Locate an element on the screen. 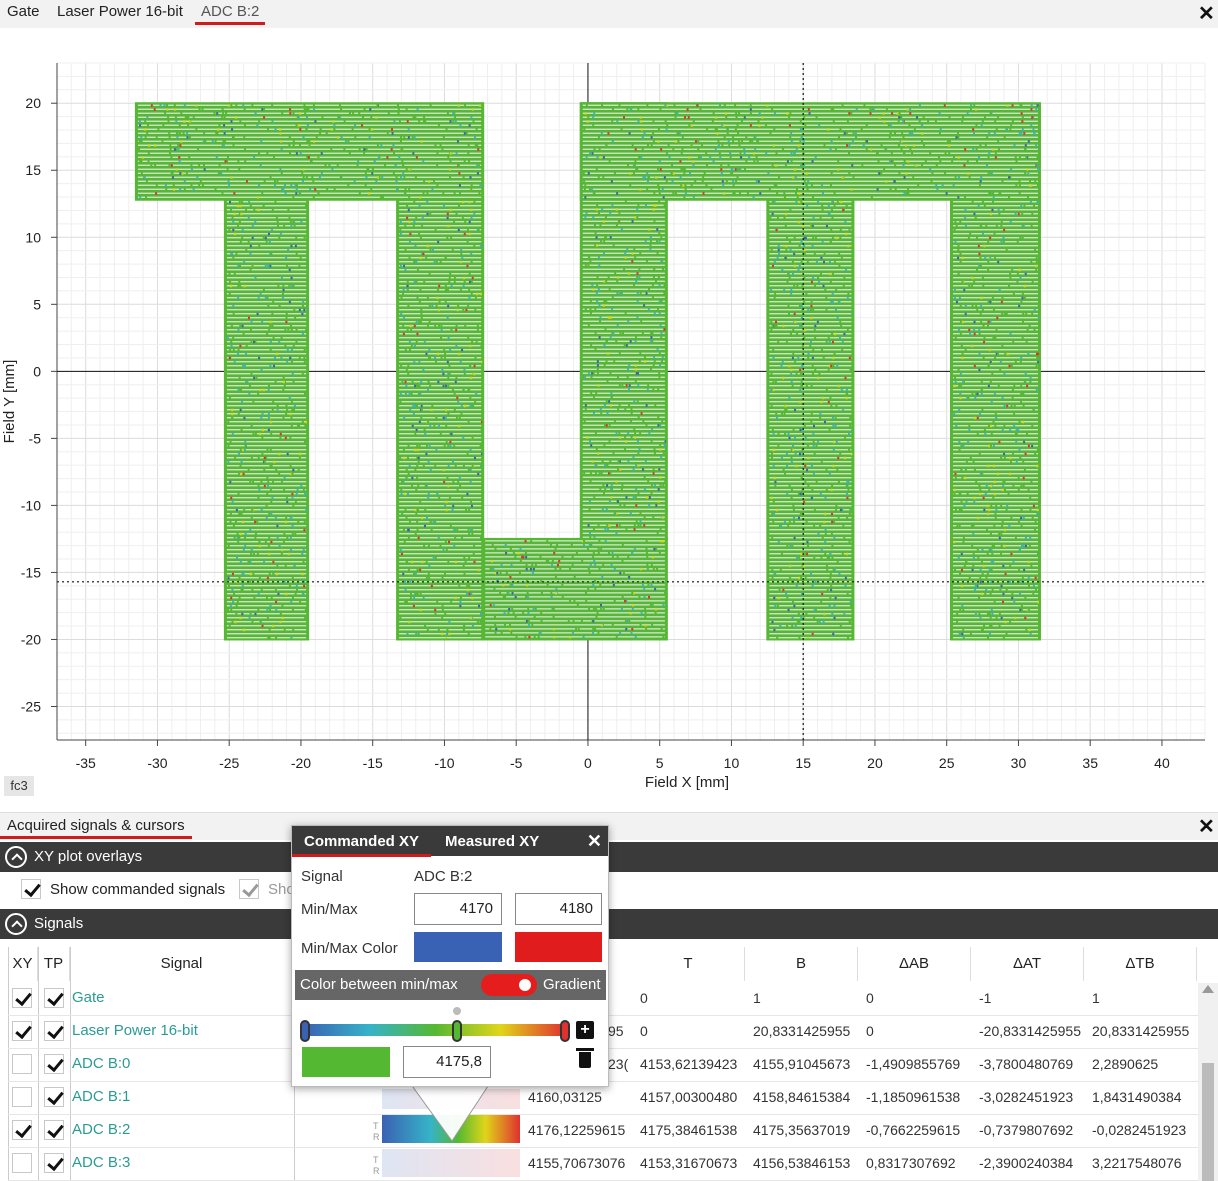 This screenshot has height=1181, width=1218. show-commanded-checkbox is located at coordinates (31, 889).